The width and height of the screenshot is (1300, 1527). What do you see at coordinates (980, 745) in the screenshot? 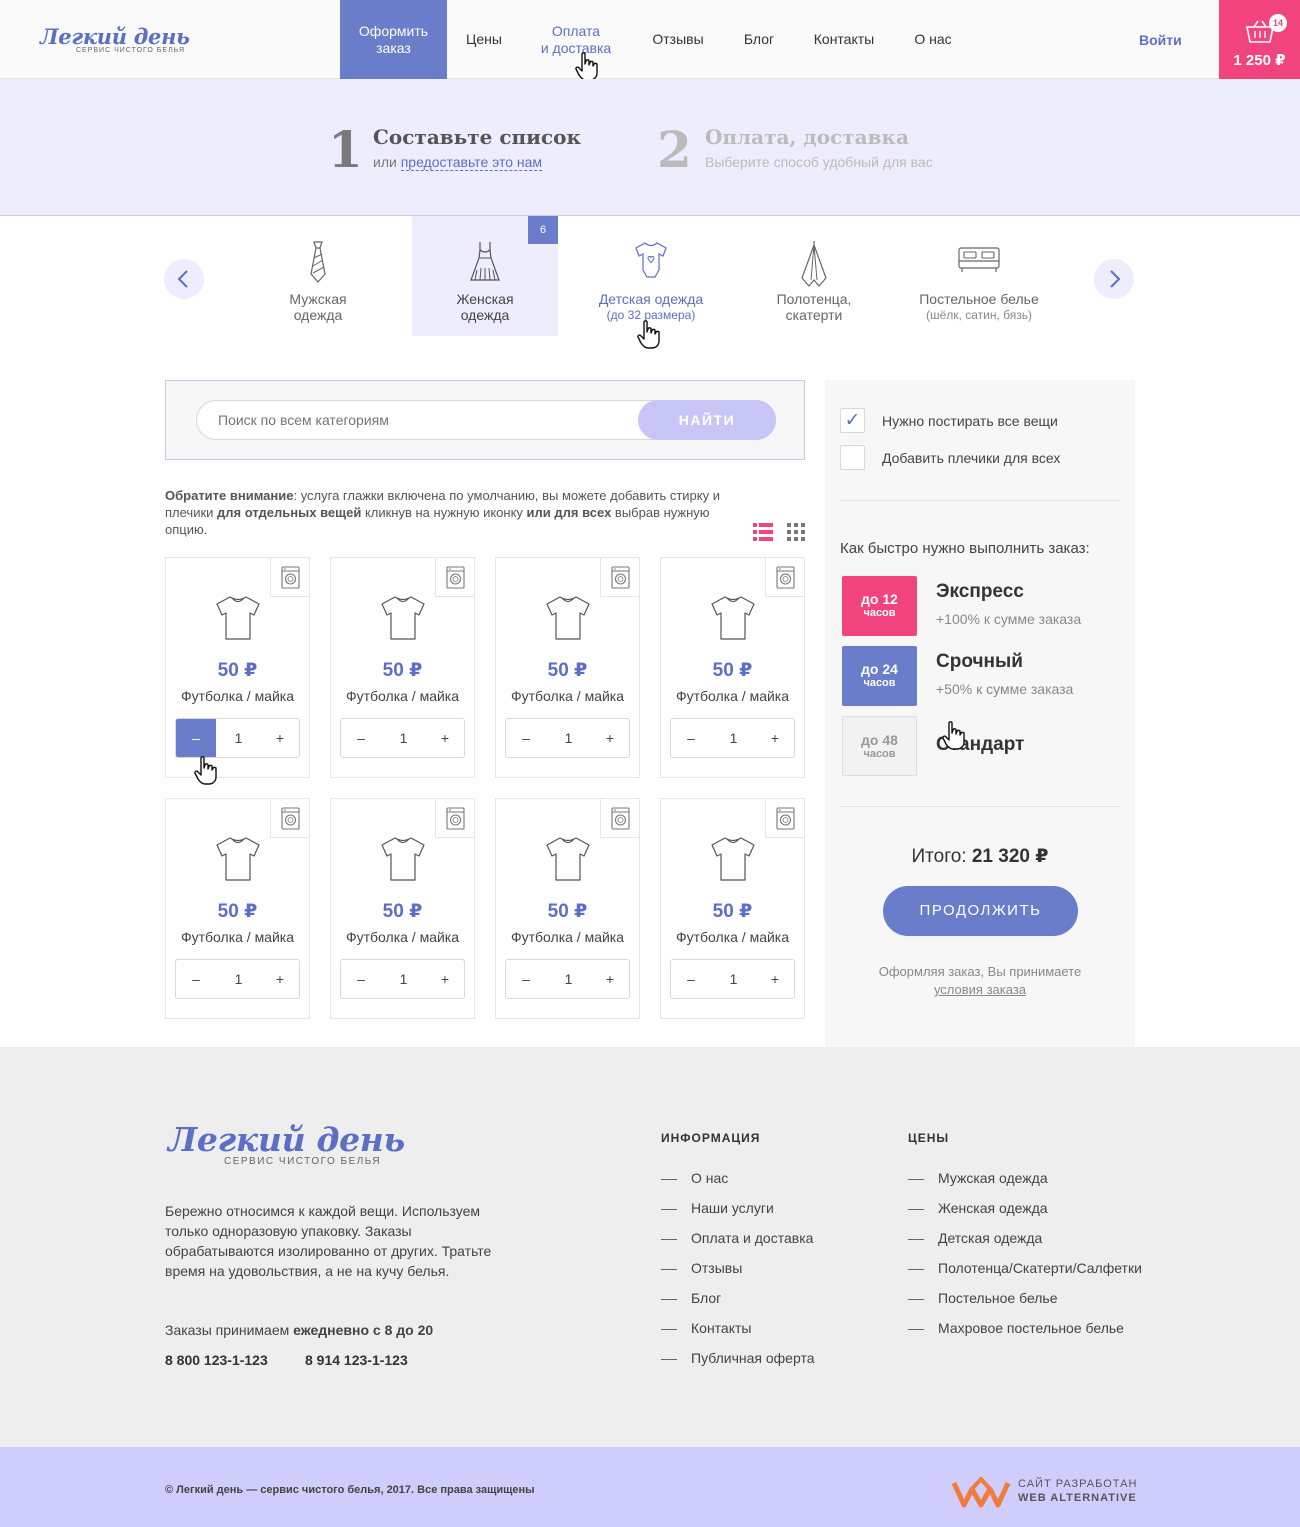
I see `speed-standard-title: Стандарт` at bounding box center [980, 745].